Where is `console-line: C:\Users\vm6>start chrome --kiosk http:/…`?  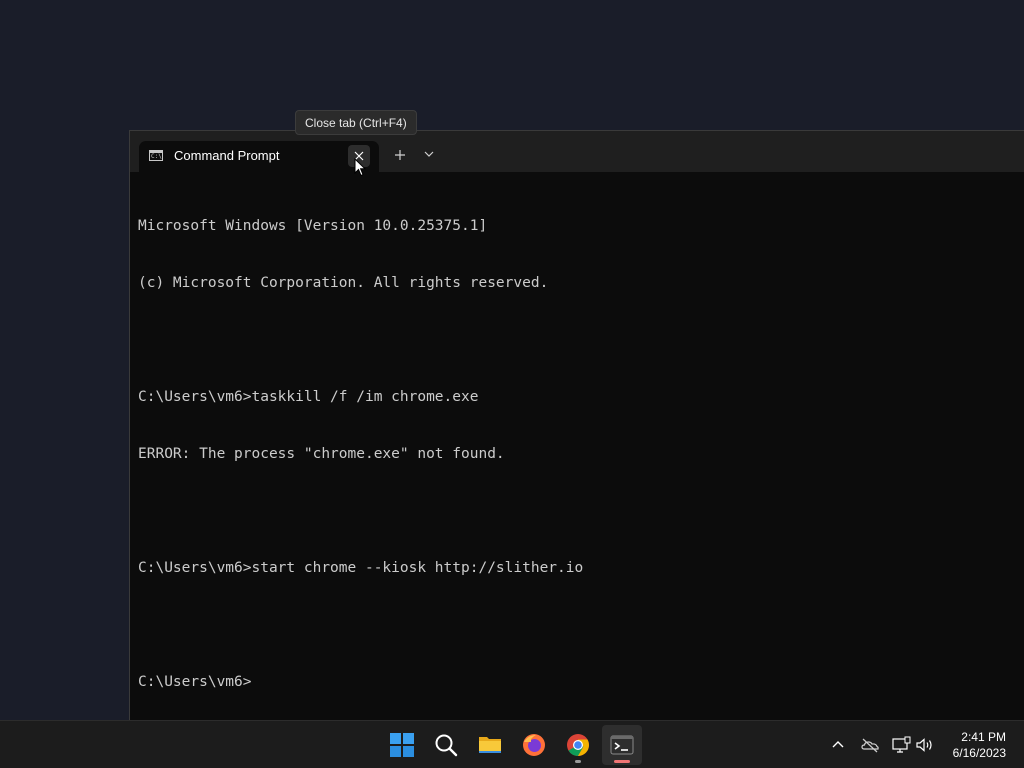
console-line: C:\Users\vm6>start chrome --kiosk http:/… is located at coordinates (361, 568).